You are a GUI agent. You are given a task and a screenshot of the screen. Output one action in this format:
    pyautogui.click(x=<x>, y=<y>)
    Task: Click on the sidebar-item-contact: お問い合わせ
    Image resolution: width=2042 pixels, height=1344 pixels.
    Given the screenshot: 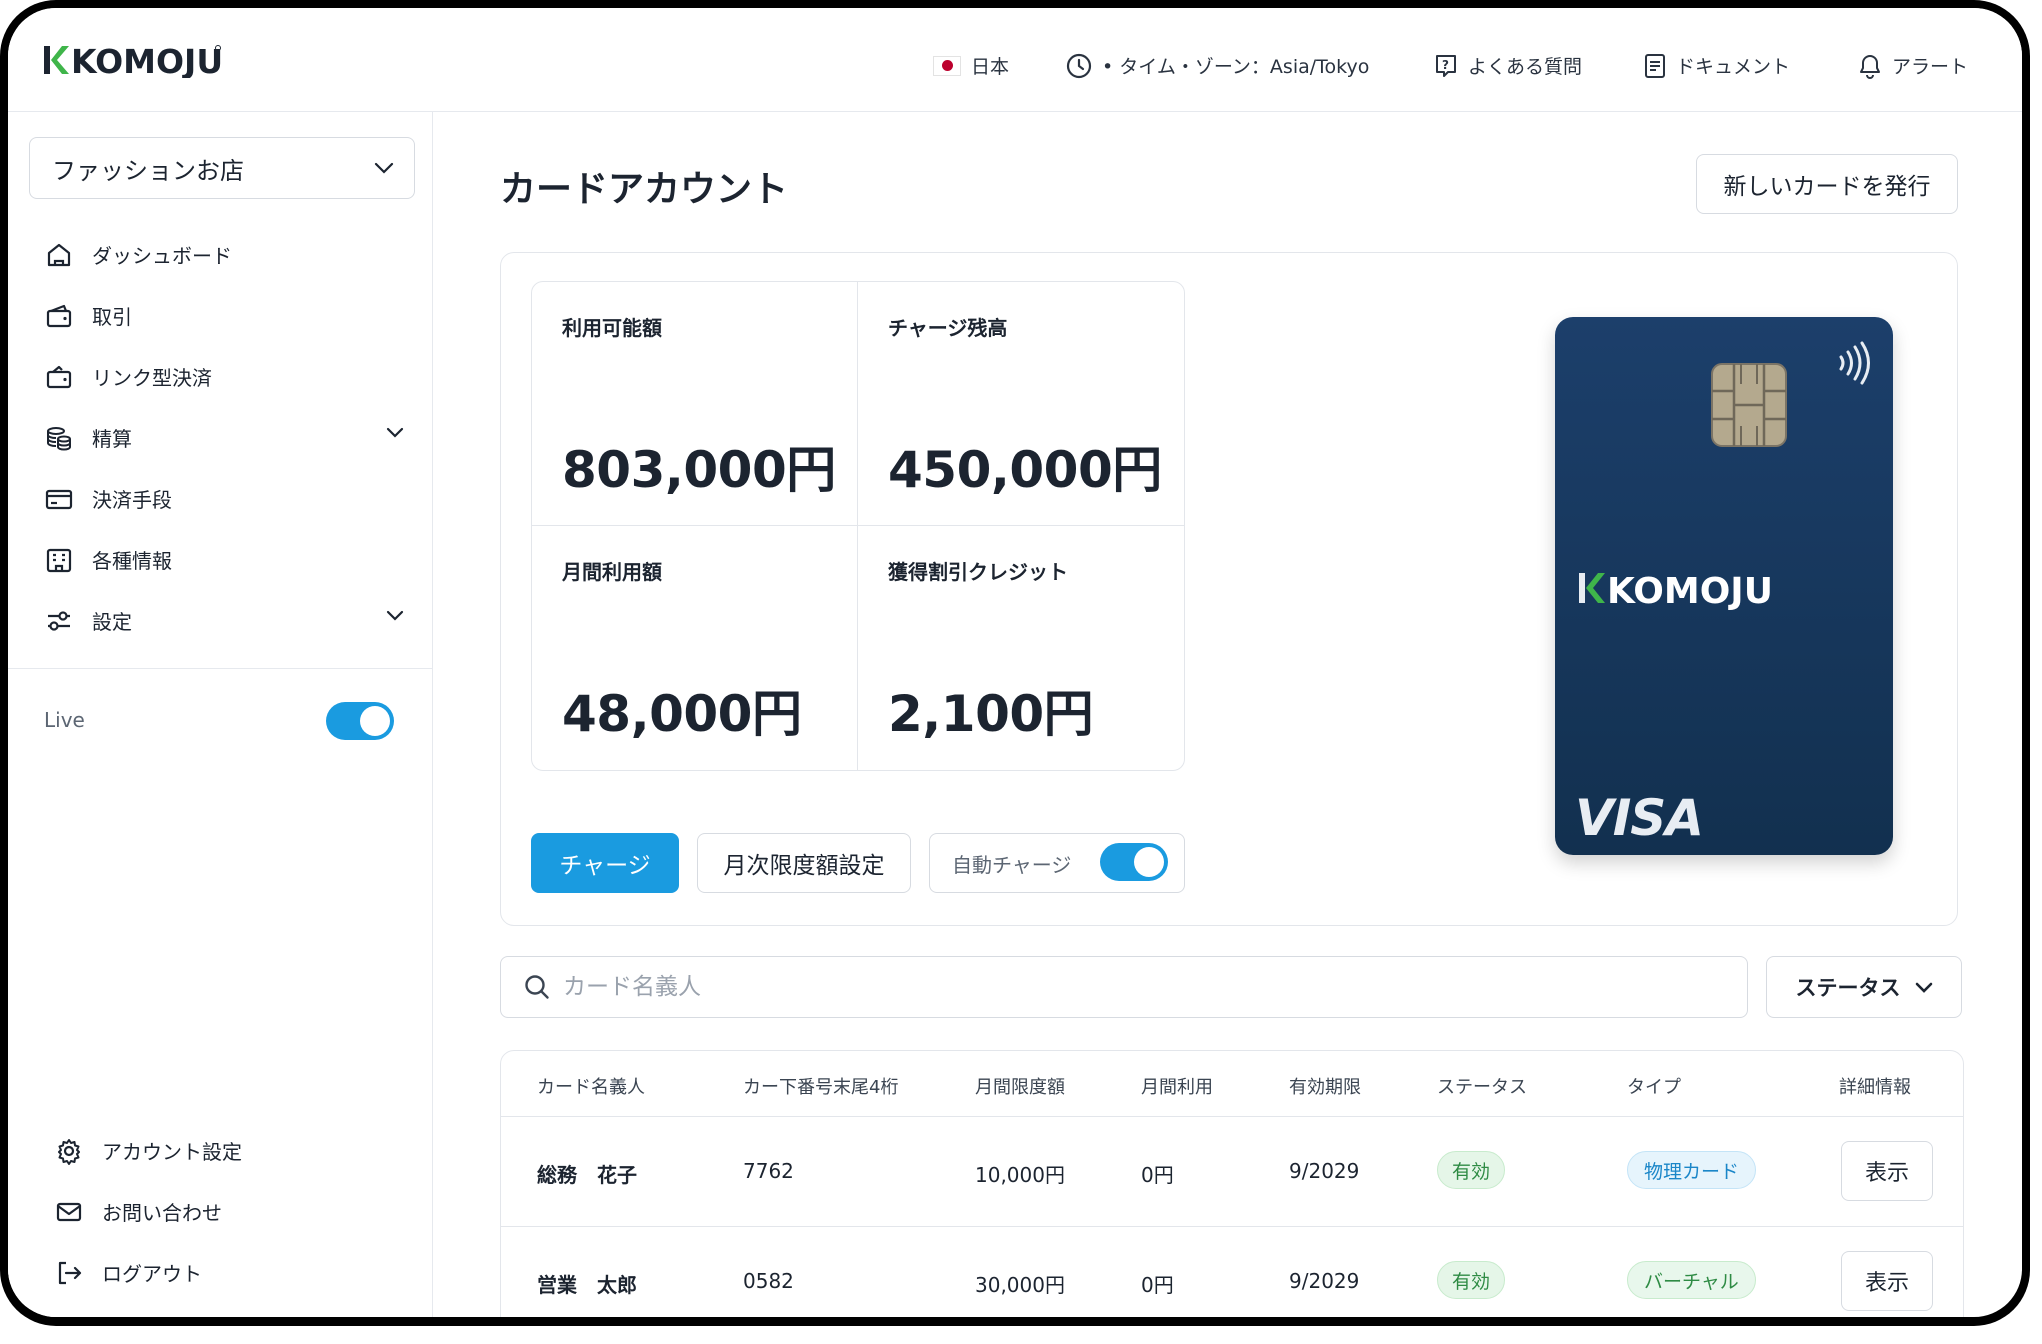 What is the action you would take?
    pyautogui.click(x=148, y=1211)
    